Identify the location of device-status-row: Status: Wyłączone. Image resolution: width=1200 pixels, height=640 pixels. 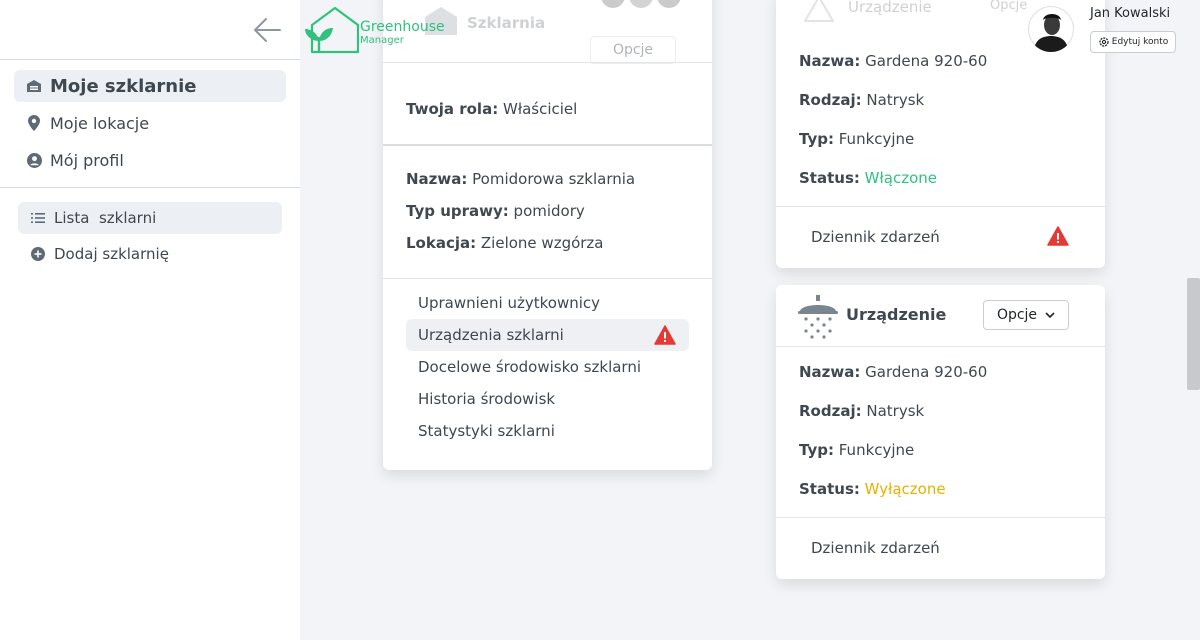
(872, 489).